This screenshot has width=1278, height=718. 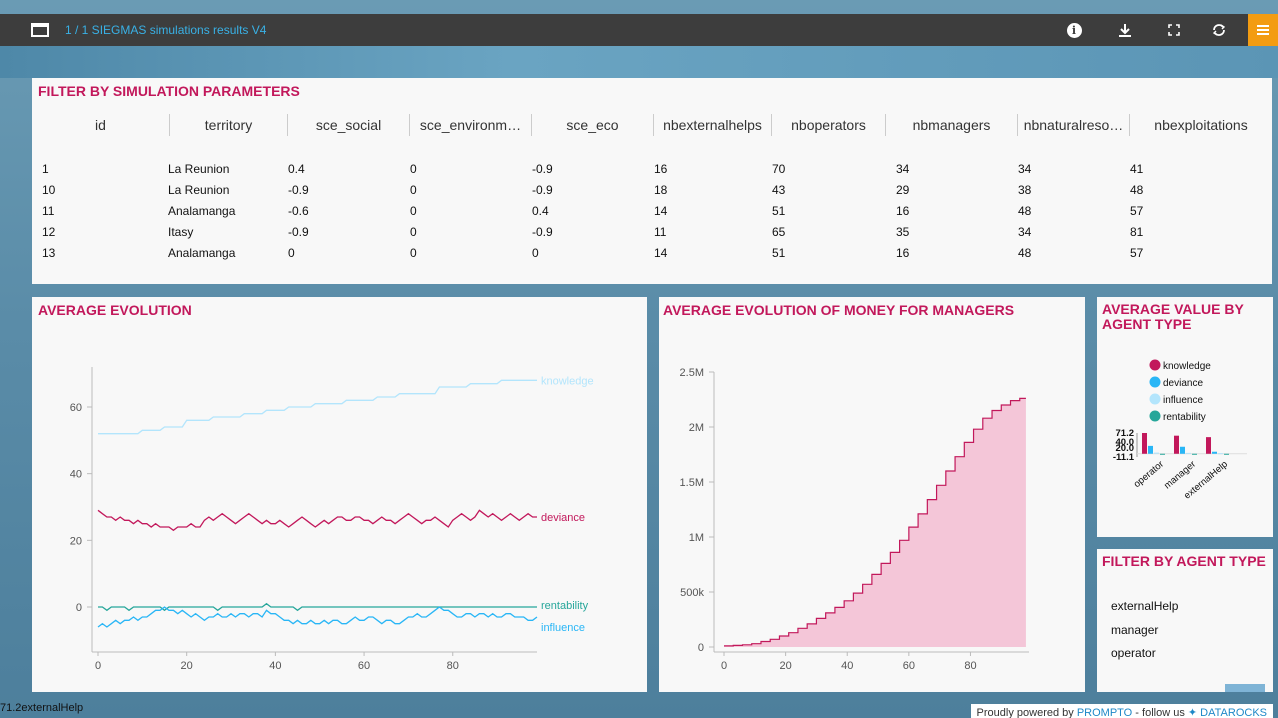 I want to click on series-label-influence: influence, so click(x=563, y=628).